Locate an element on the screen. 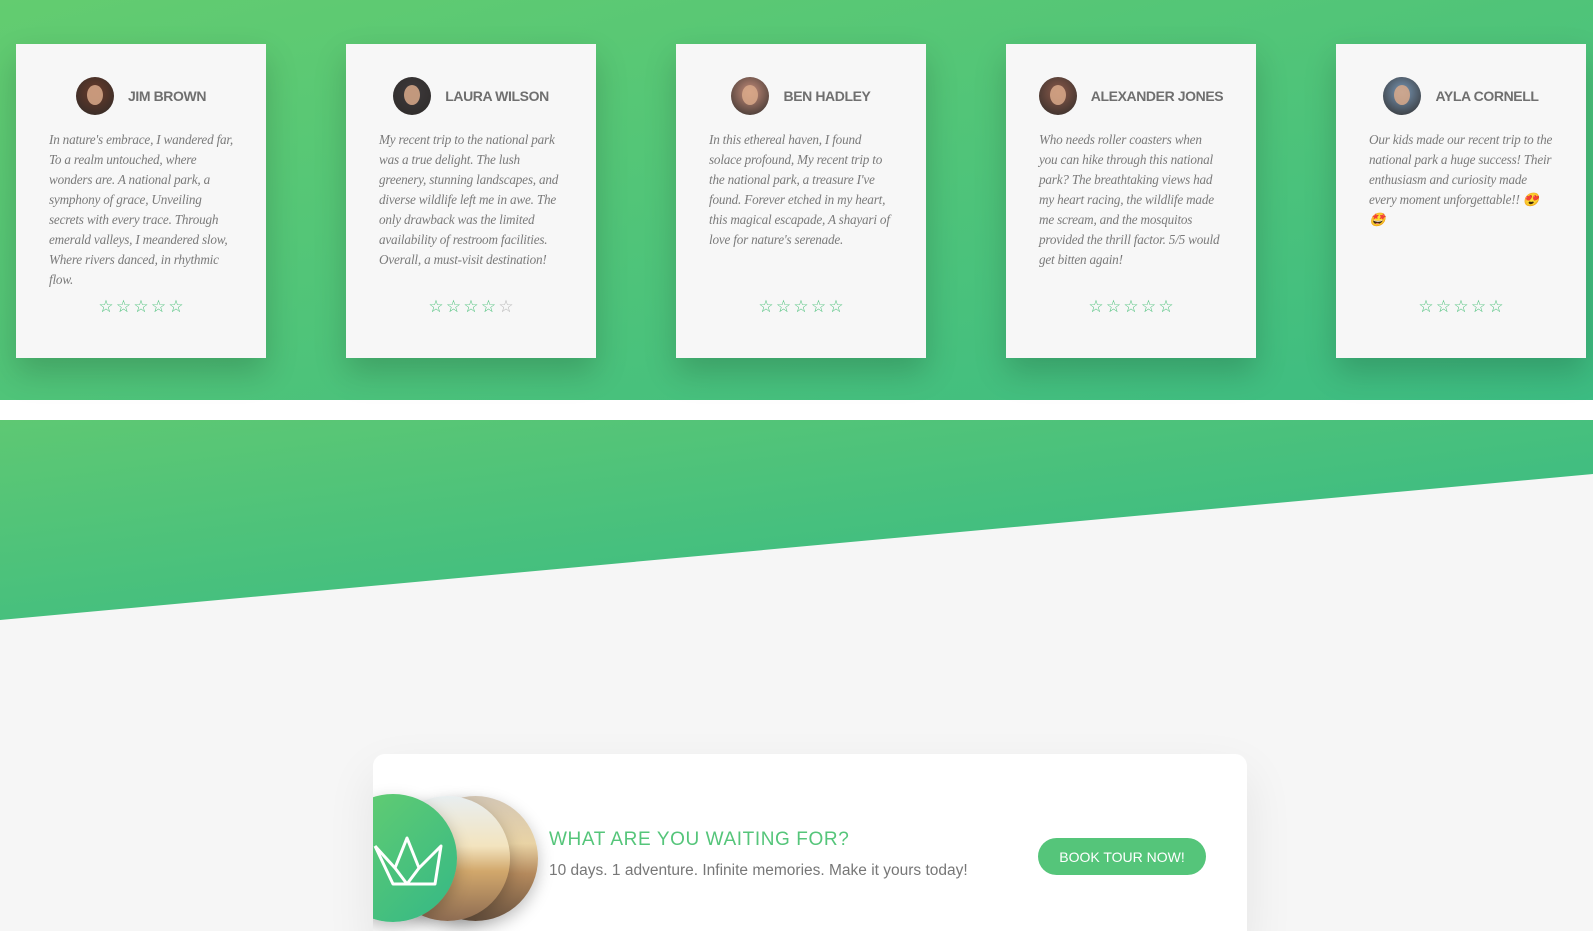 This screenshot has width=1593, height=931. review-header: ALEXANDER JONES is located at coordinates (1131, 96).